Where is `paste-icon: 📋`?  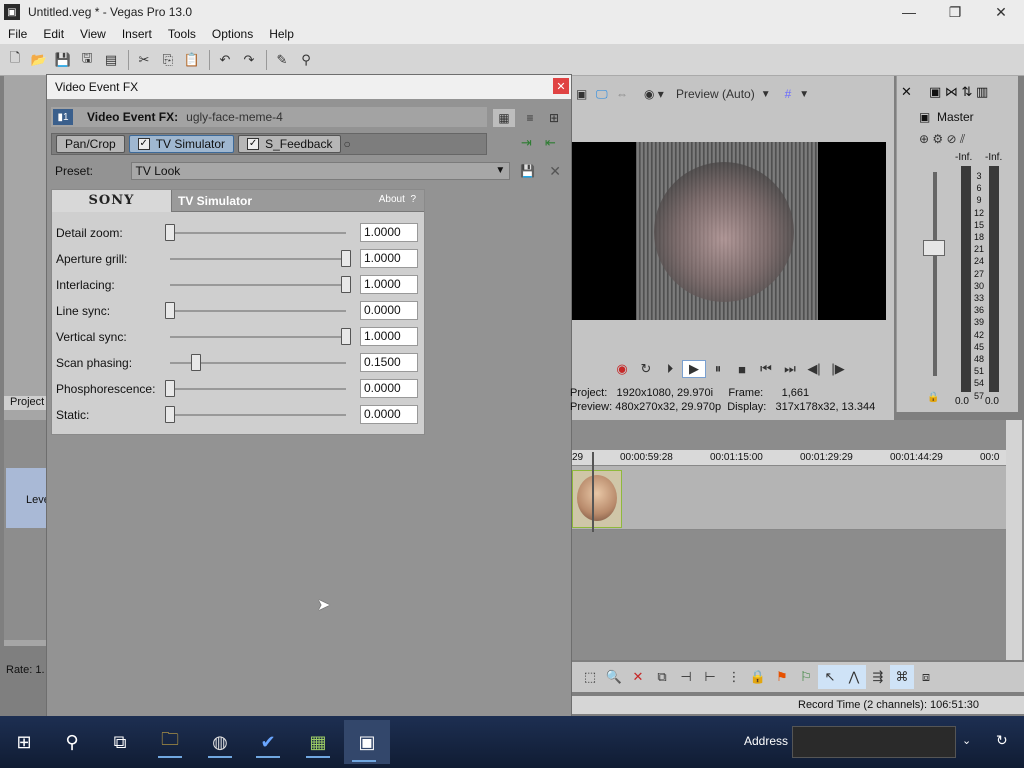 paste-icon: 📋 is located at coordinates (192, 60).